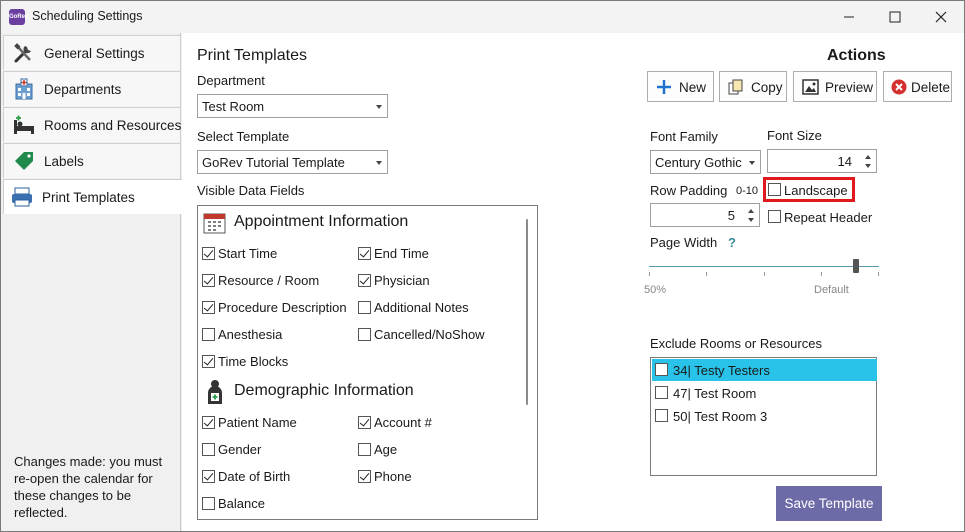 This screenshot has height=532, width=965. Describe the element at coordinates (208, 449) in the screenshot. I see `gender-checkbox` at that location.